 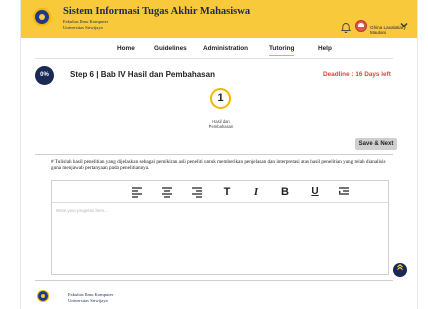 I want to click on notification-bell-icon, so click(x=346, y=28).